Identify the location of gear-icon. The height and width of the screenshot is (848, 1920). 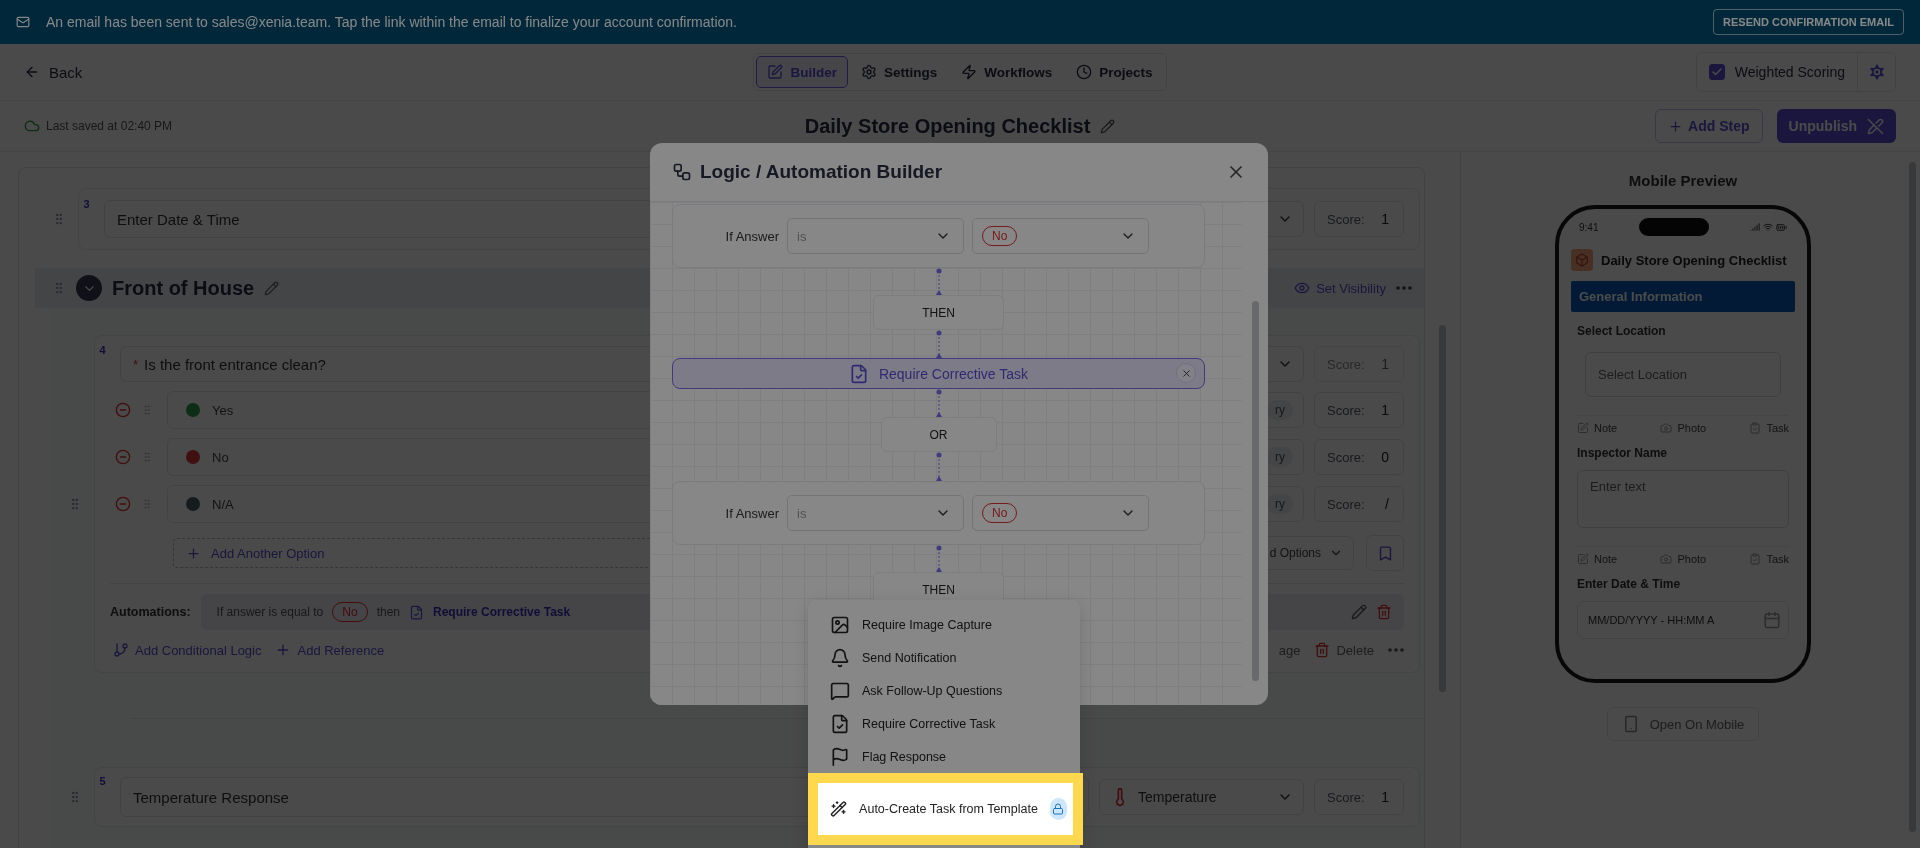
(868, 72).